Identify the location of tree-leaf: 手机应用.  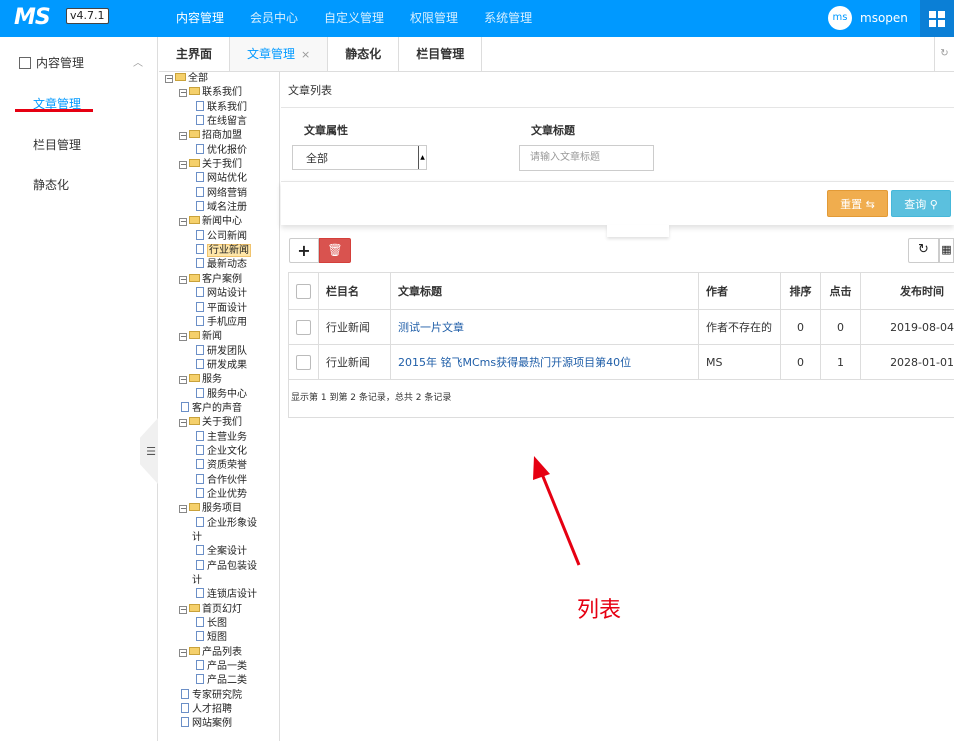
(219, 322).